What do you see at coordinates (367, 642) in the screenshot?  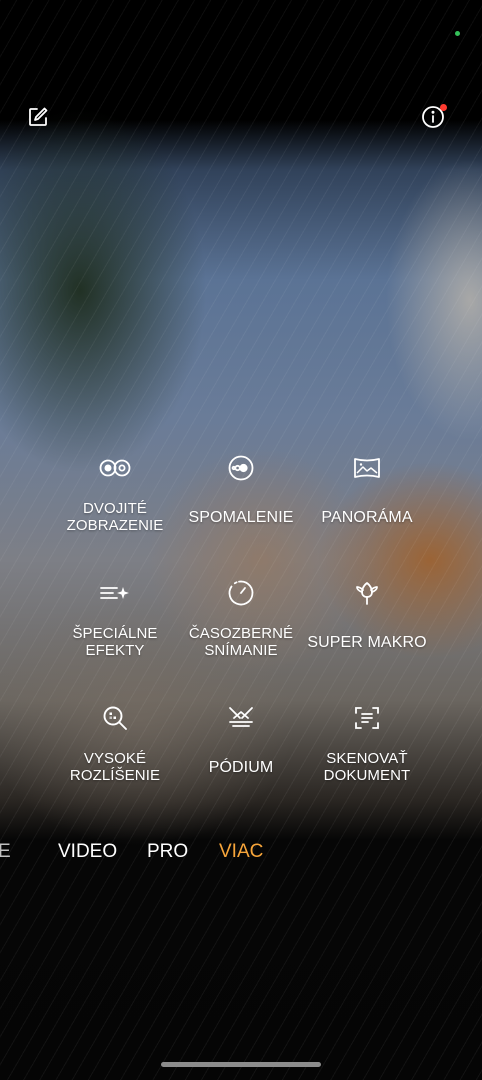 I see `mode-label: SUPER MAKRO` at bounding box center [367, 642].